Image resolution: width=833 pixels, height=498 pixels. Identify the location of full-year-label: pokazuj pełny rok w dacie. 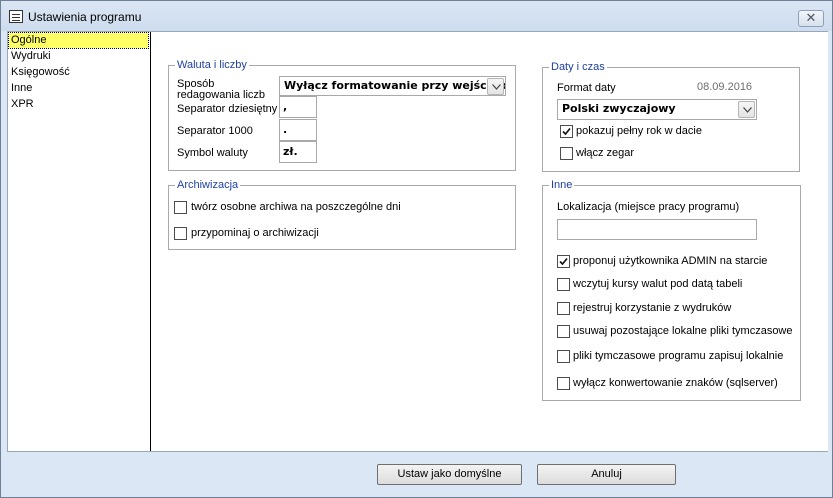
(639, 131).